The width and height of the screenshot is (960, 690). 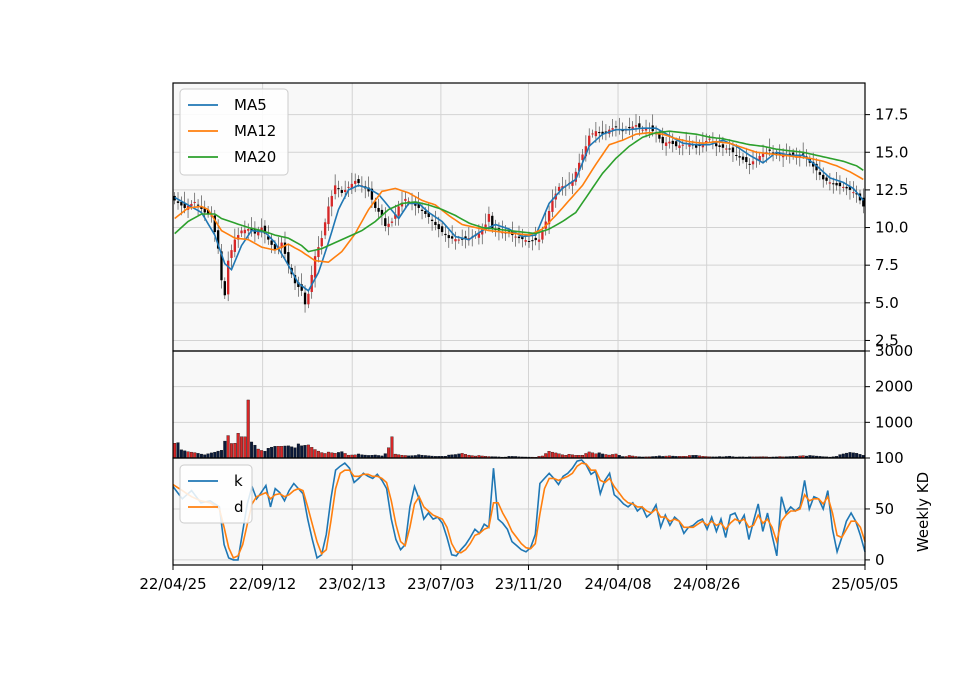 What do you see at coordinates (880, 560) in the screenshot?
I see `y-tick-label: 0` at bounding box center [880, 560].